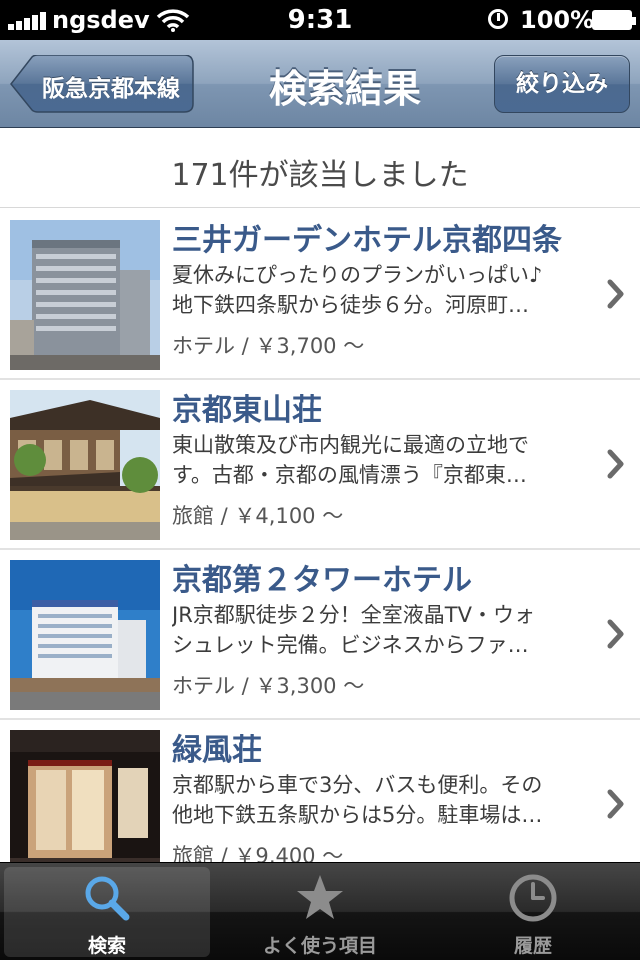 This screenshot has width=640, height=960. I want to click on status-bar: ngsdev 9:31 100%, so click(320, 20).